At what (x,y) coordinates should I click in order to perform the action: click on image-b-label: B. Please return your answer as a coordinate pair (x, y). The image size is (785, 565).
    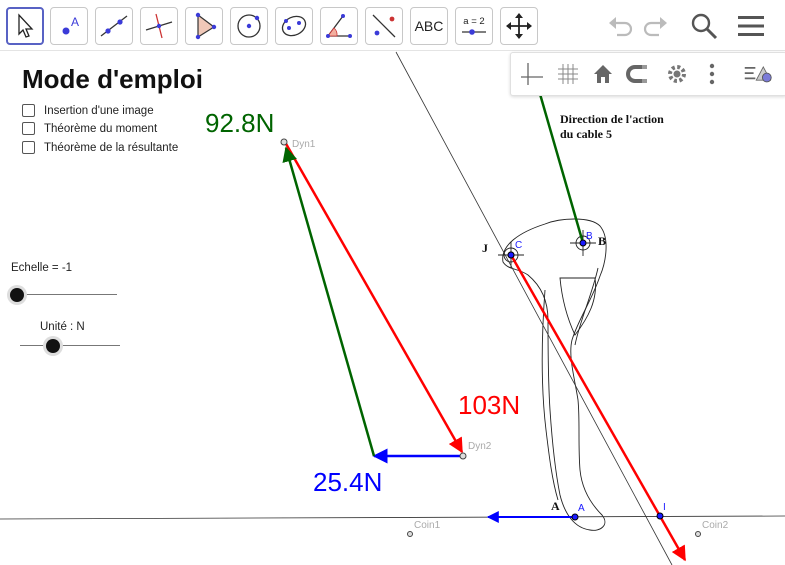
    Looking at the image, I should click on (602, 241).